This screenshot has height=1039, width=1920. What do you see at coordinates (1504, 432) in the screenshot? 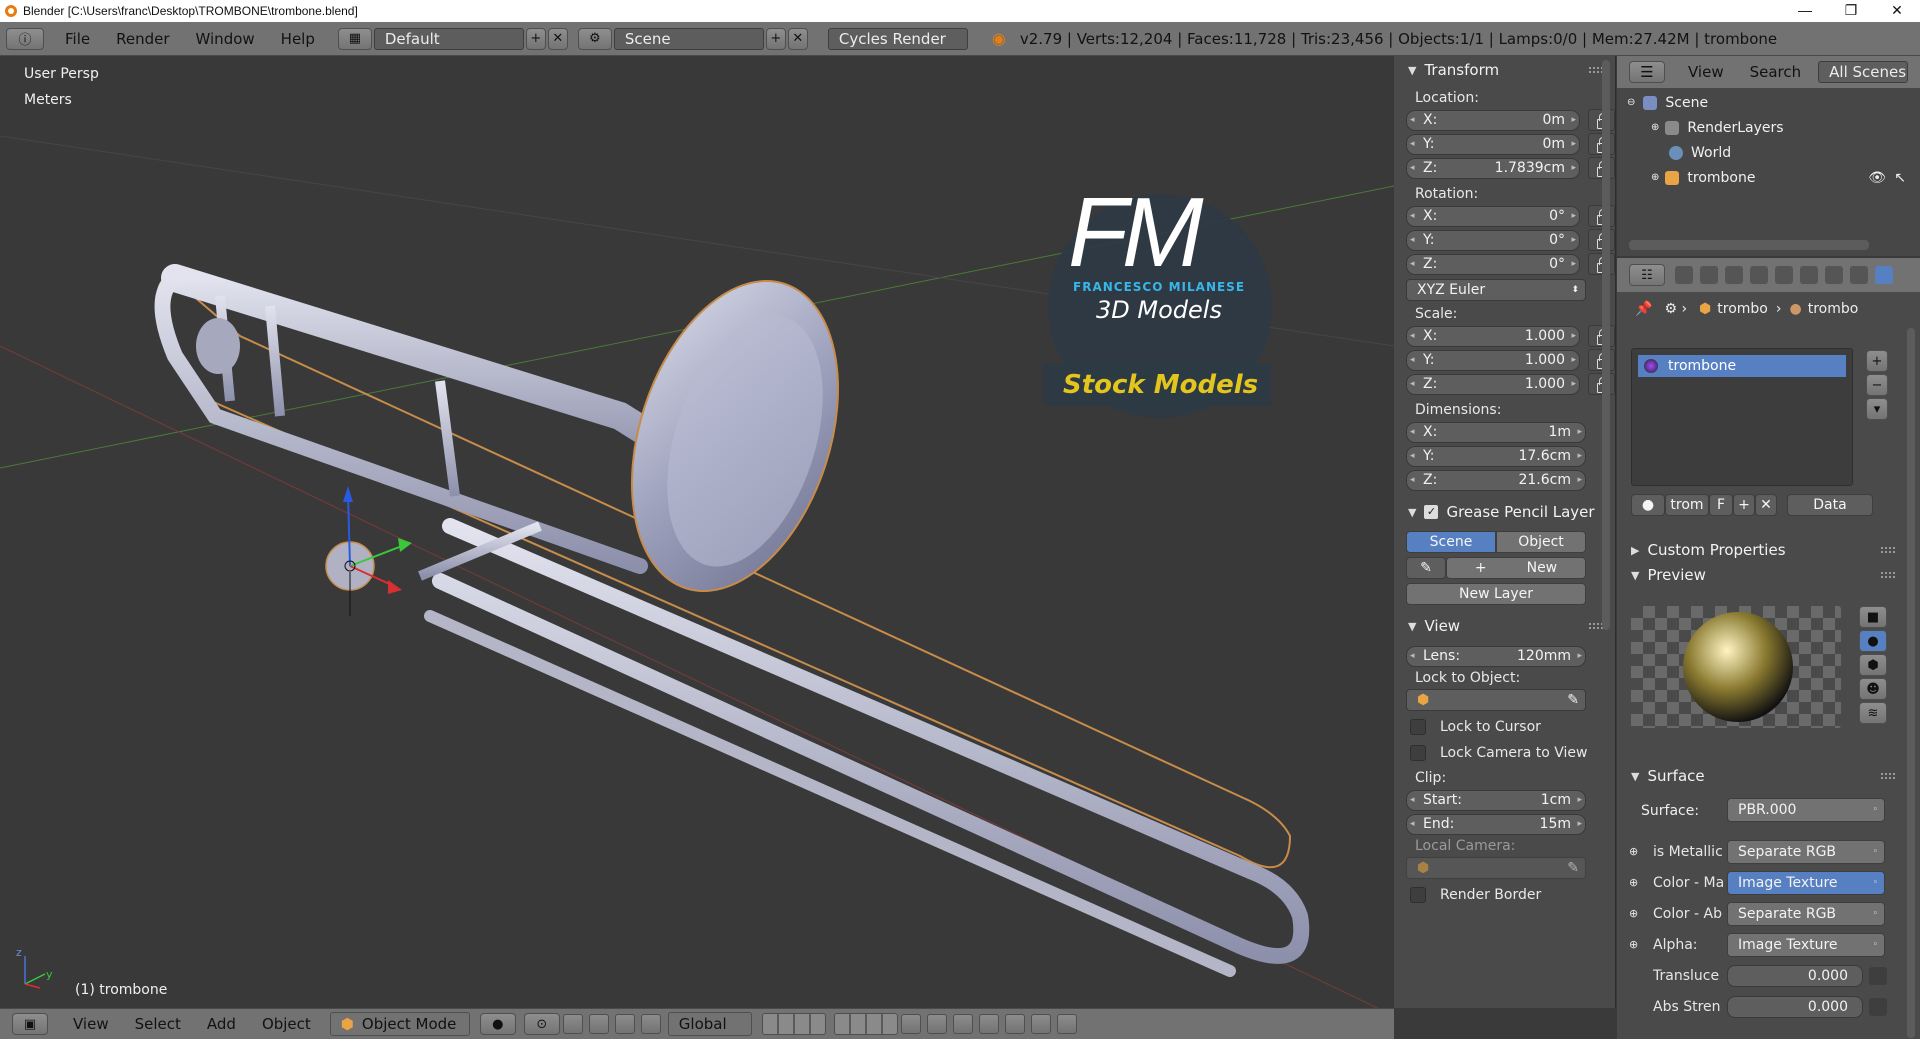
I see `dimensions-x-row: X:1m` at bounding box center [1504, 432].